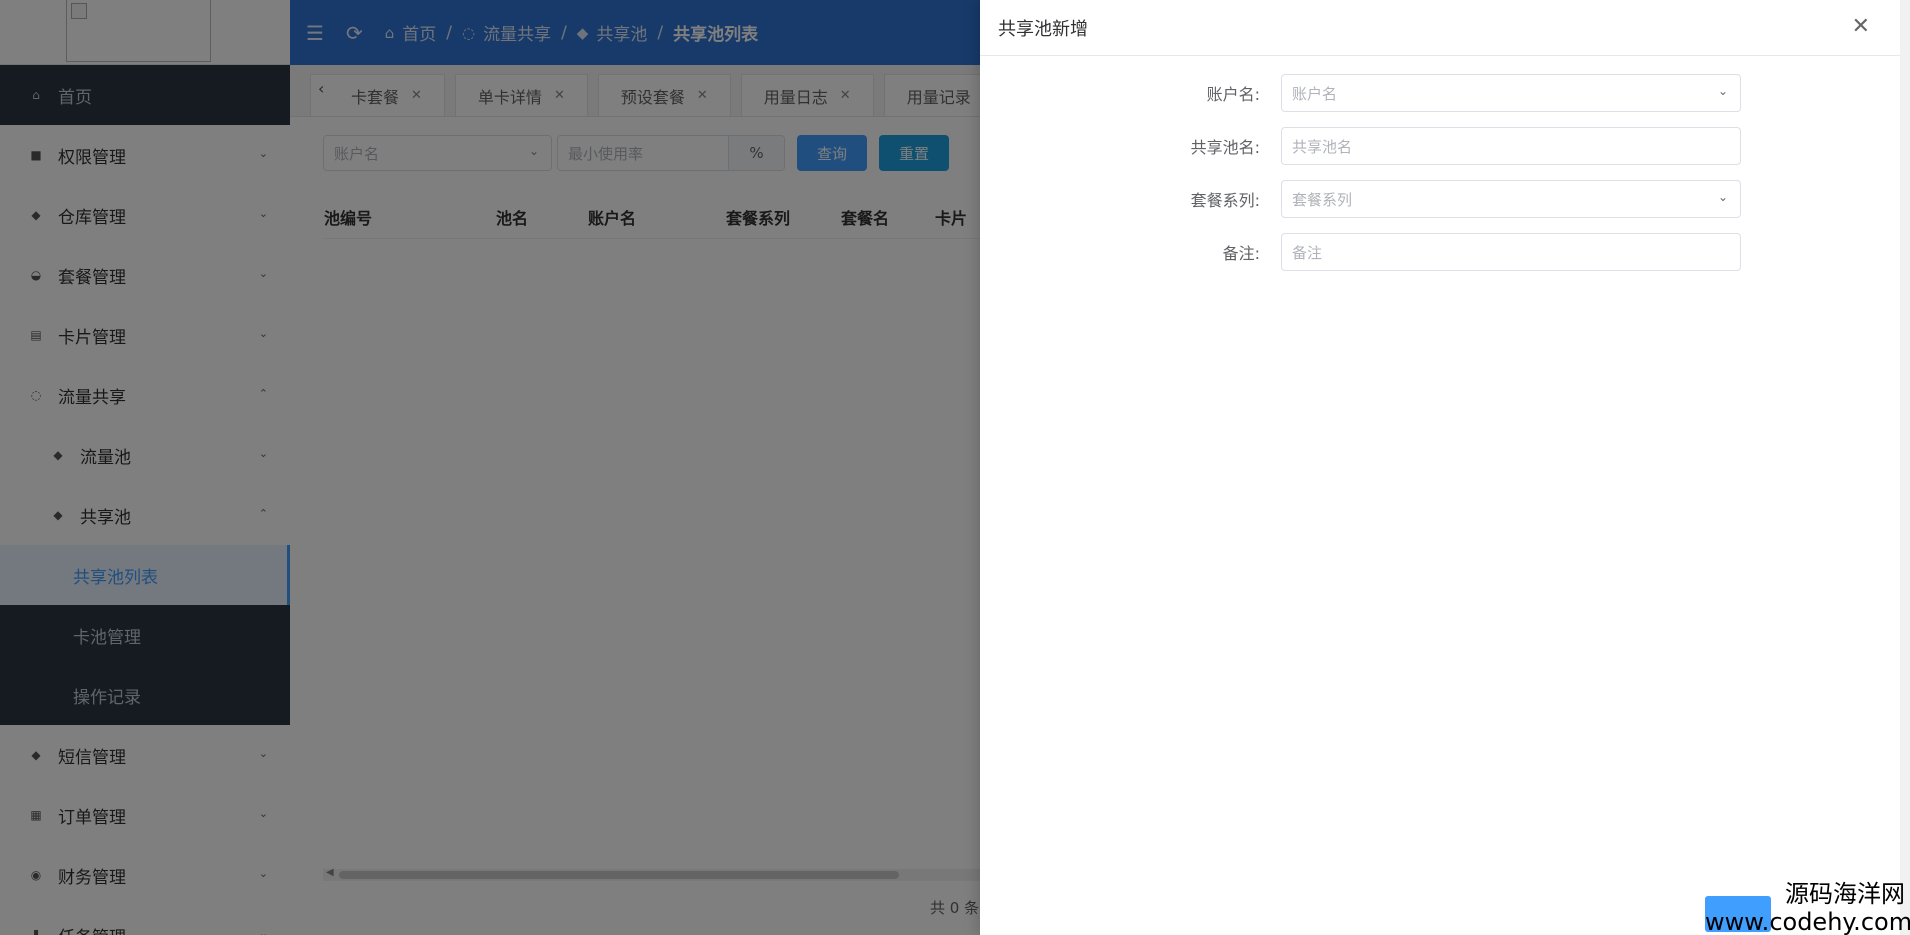 Image resolution: width=1910 pixels, height=935 pixels. I want to click on package-series-select: 套餐系列 ⌄, so click(1511, 199).